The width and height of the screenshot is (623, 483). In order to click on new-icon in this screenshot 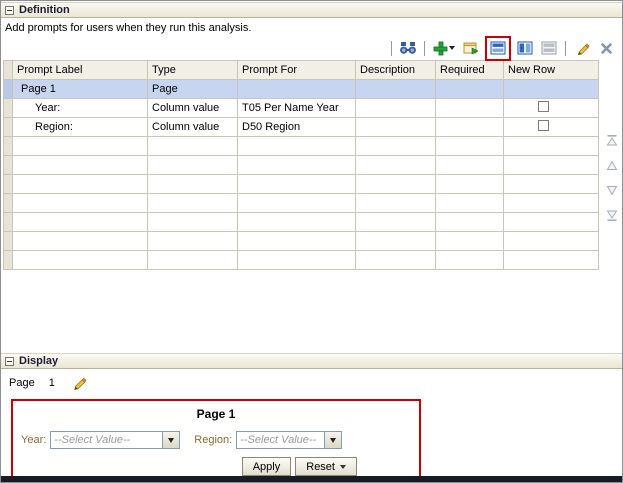, I will do `click(444, 48)`.